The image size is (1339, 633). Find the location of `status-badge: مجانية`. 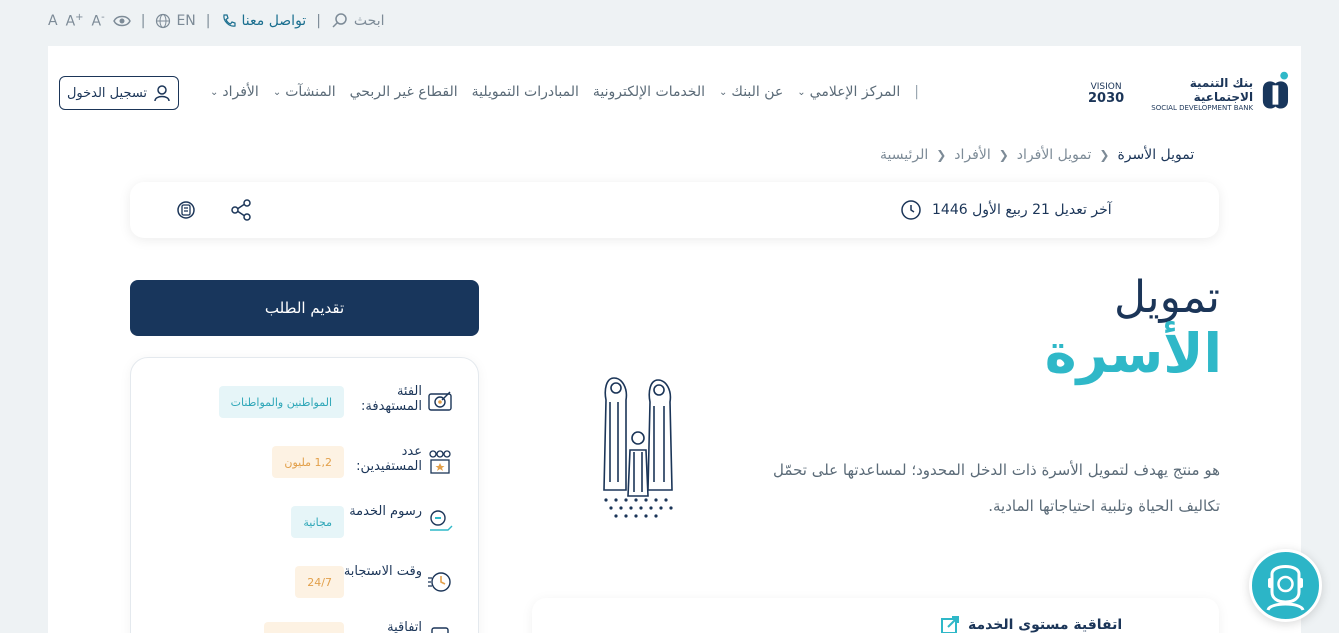

status-badge: مجانية is located at coordinates (317, 522).